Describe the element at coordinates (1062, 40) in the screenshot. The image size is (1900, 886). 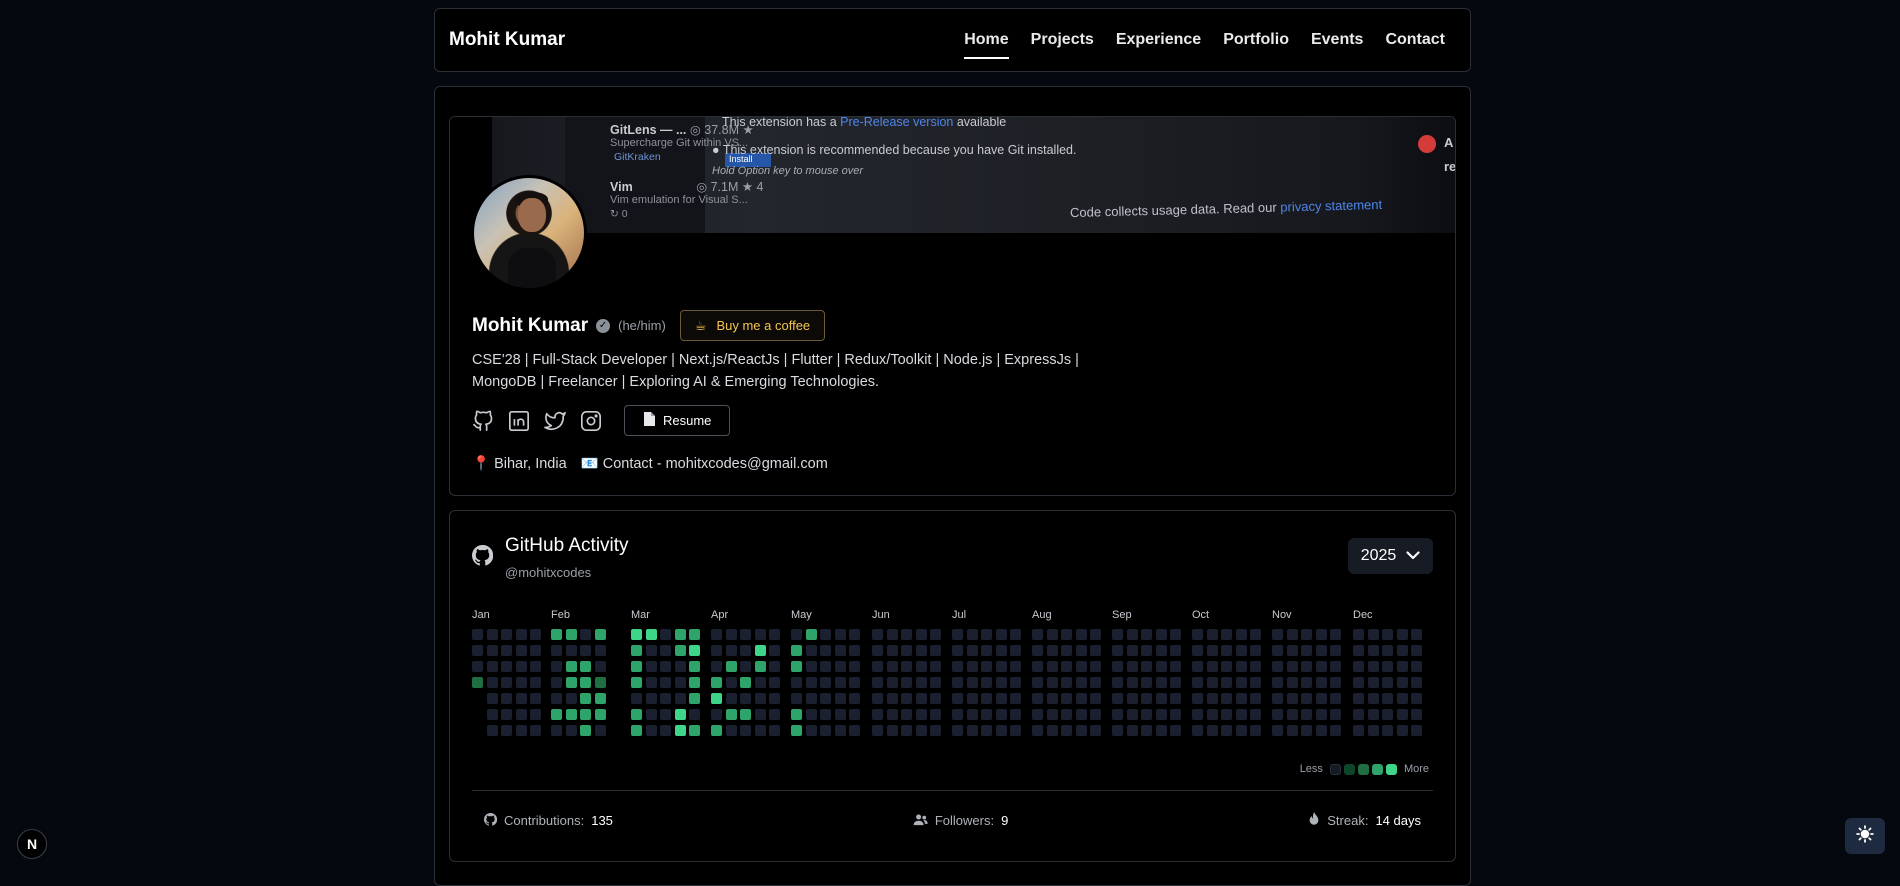
I see `nav-projects: Projects` at that location.